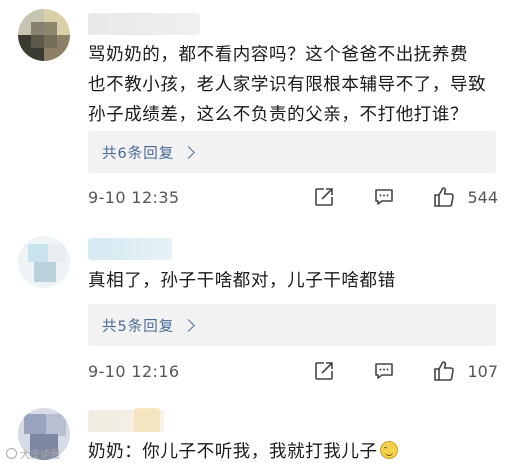 The image size is (511, 463). I want to click on comment-text: 真相了，孙子干啥都对，儿子干啥都错, so click(242, 281).